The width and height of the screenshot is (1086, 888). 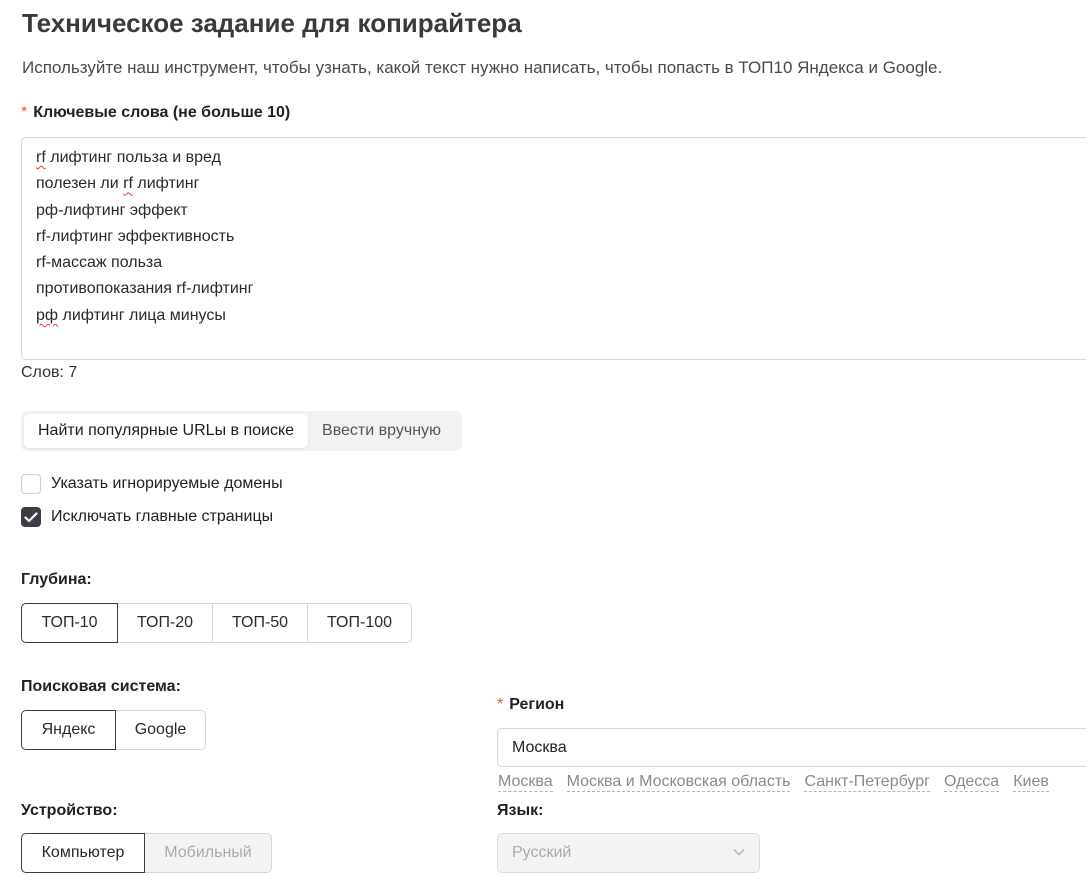 I want to click on tab-find-popular-urls: Найти популярные URLы в поиске, so click(x=166, y=431).